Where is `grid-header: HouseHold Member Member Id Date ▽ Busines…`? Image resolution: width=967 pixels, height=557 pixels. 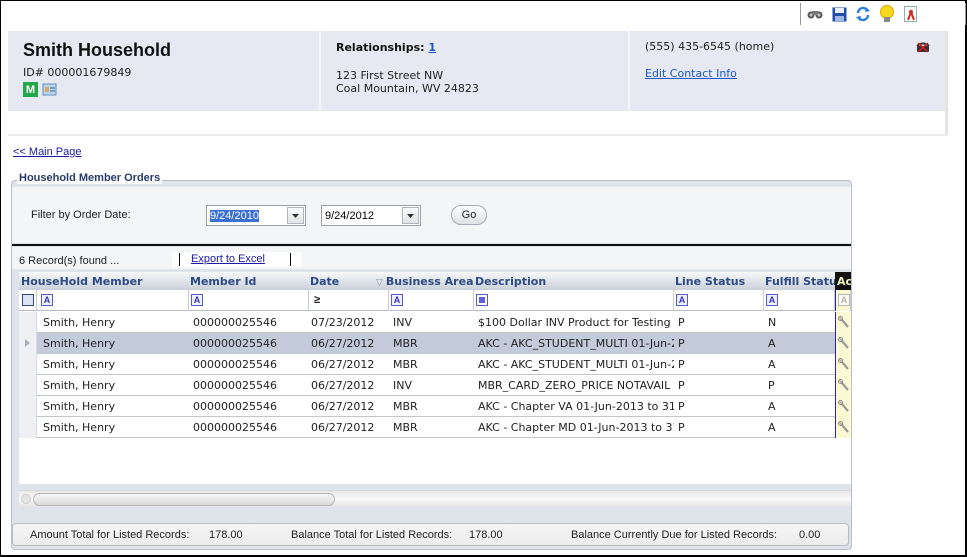
grid-header: HouseHold Member Member Id Date ▽ Busines… is located at coordinates (435, 281).